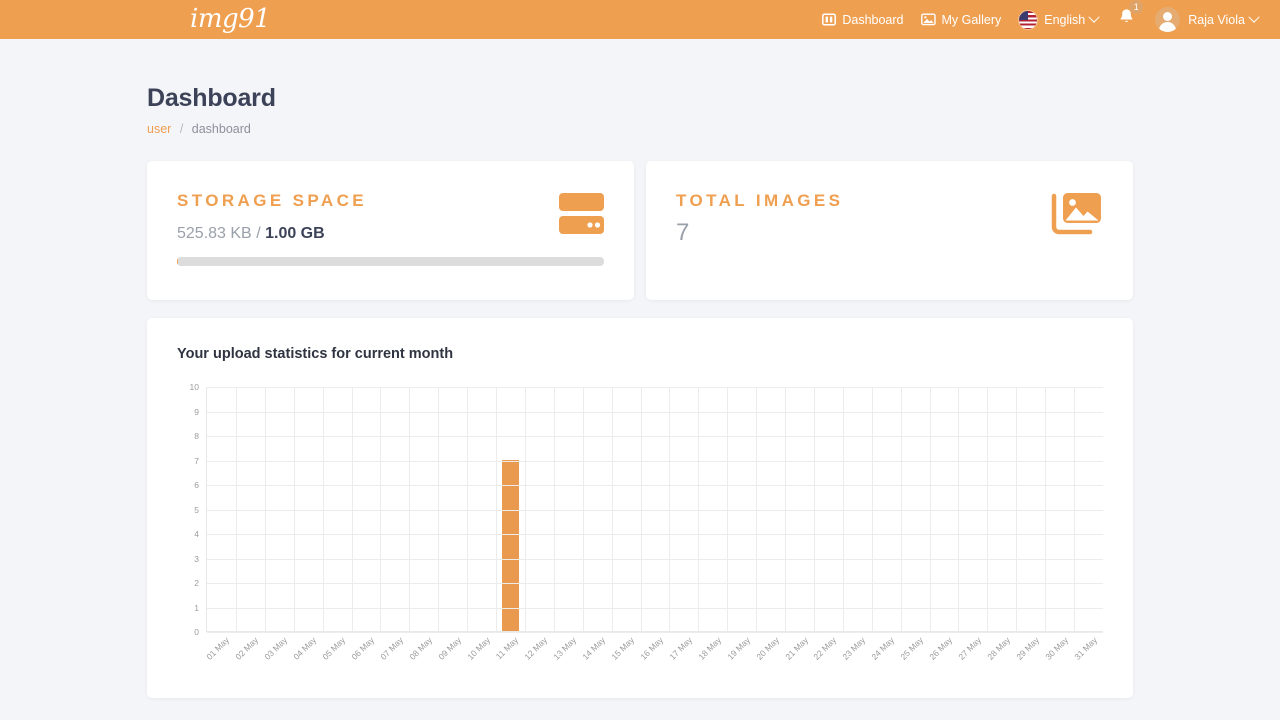 This screenshot has width=1280, height=720. I want to click on chart-x-tick-label: 31 May, so click(1085, 648).